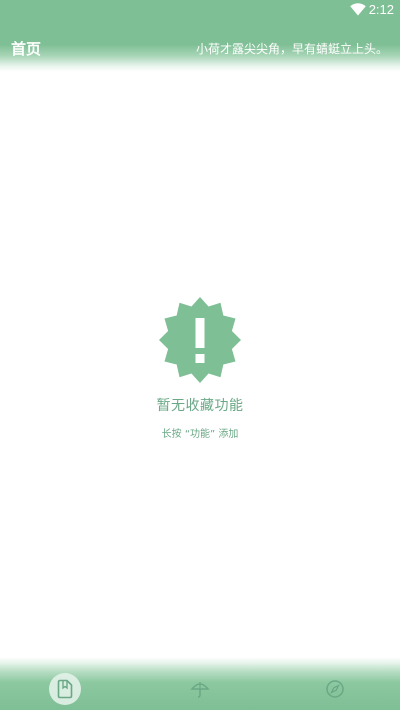 Image resolution: width=400 pixels, height=710 pixels. I want to click on nav-tab-compass, so click(335, 689).